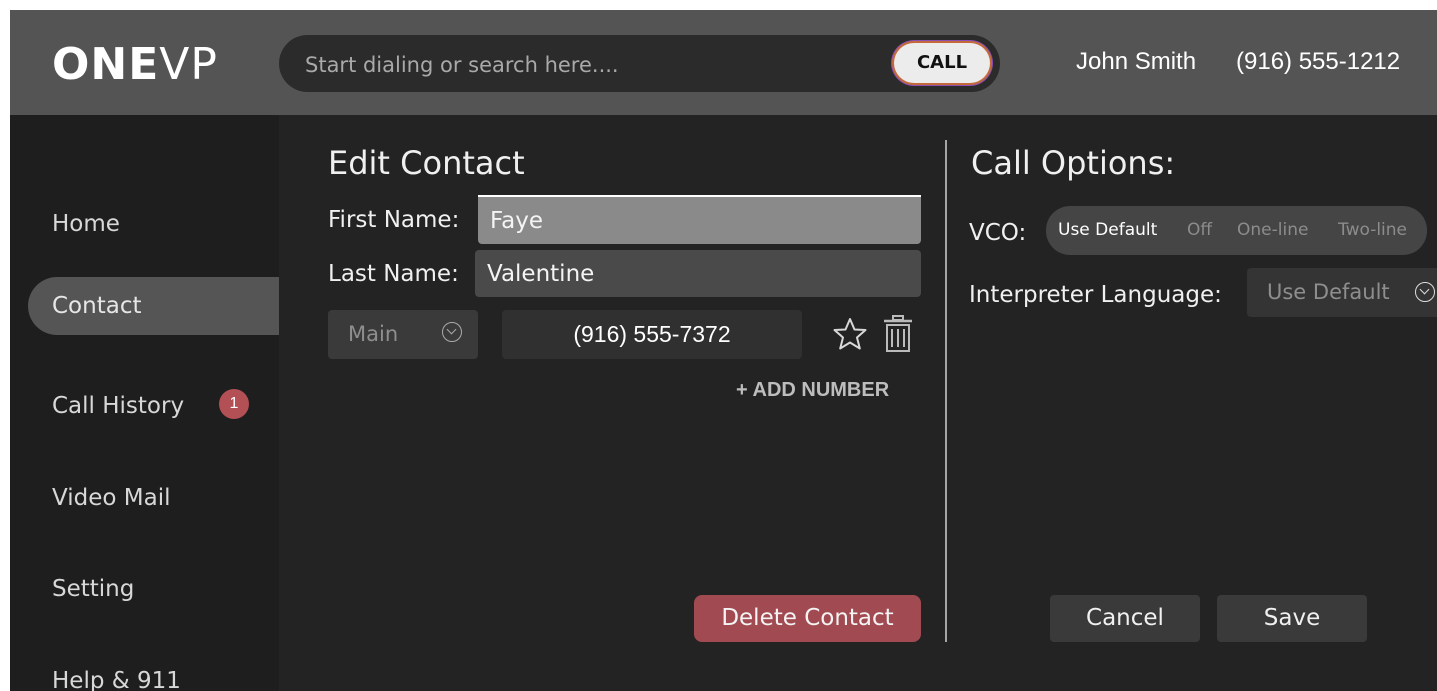  What do you see at coordinates (403, 334) in the screenshot?
I see `phone-type-select: Main` at bounding box center [403, 334].